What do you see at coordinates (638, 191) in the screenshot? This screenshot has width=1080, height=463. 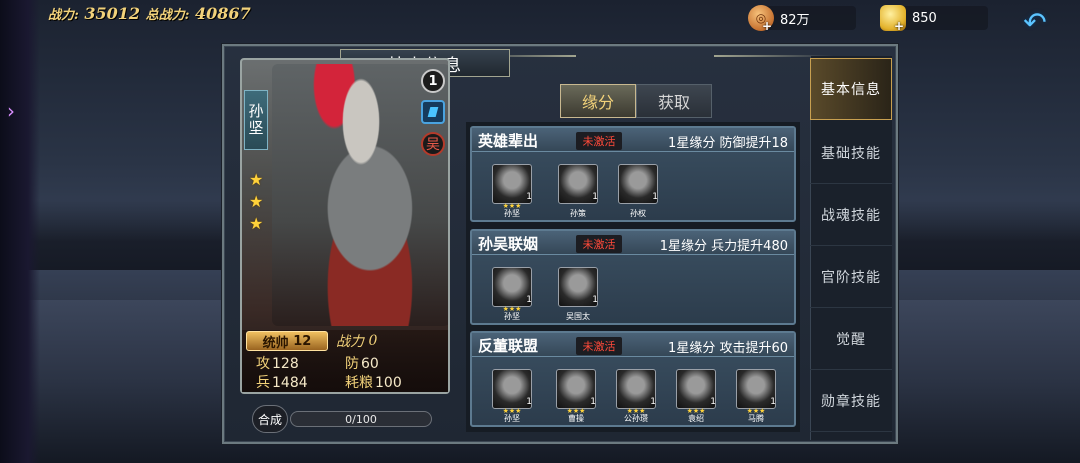 I see `bond-hero-slot: 1 孙权` at bounding box center [638, 191].